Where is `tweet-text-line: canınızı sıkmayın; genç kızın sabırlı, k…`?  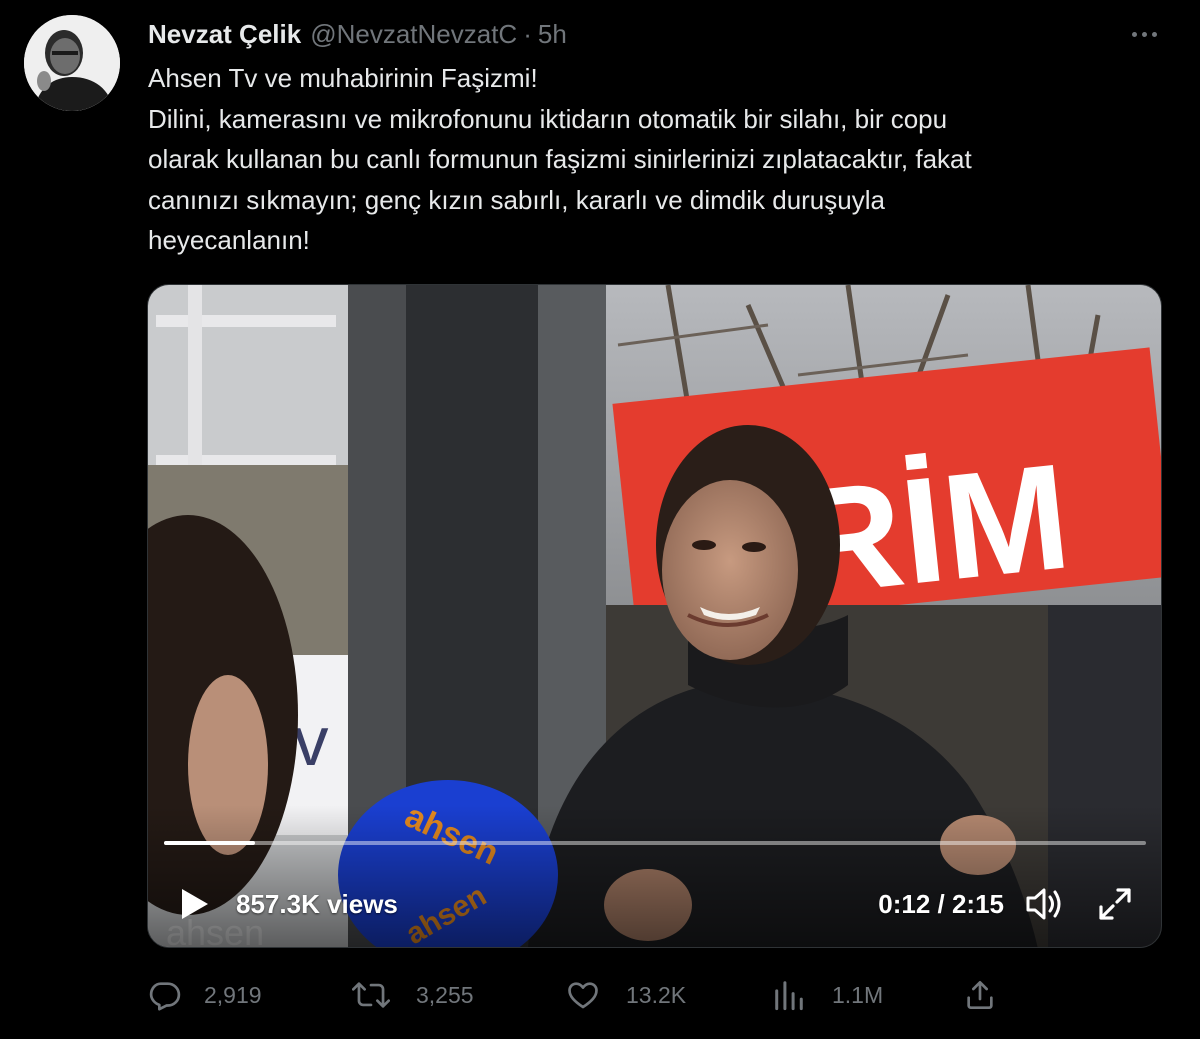 tweet-text-line: canınızı sıkmayın; genç kızın sabırlı, k… is located at coordinates (516, 199).